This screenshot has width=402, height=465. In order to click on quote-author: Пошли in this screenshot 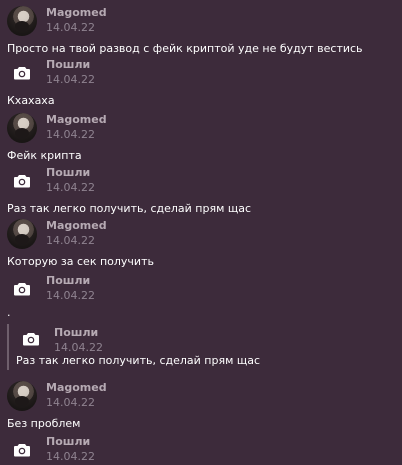, I will do `click(76, 332)`.